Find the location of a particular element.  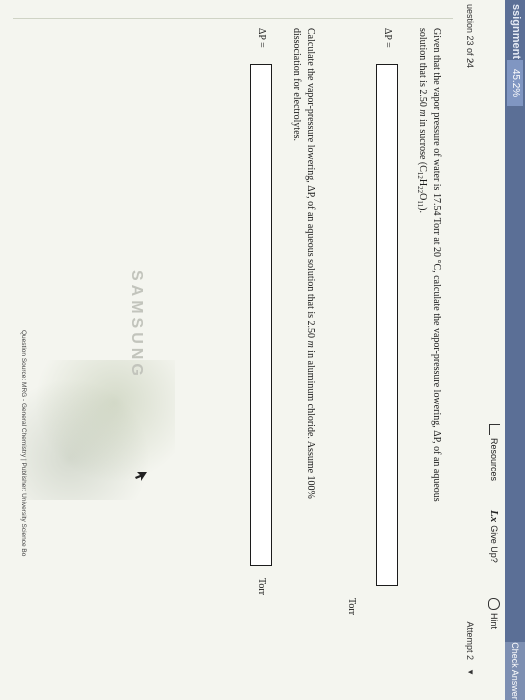

resources-icon is located at coordinates (494, 429).